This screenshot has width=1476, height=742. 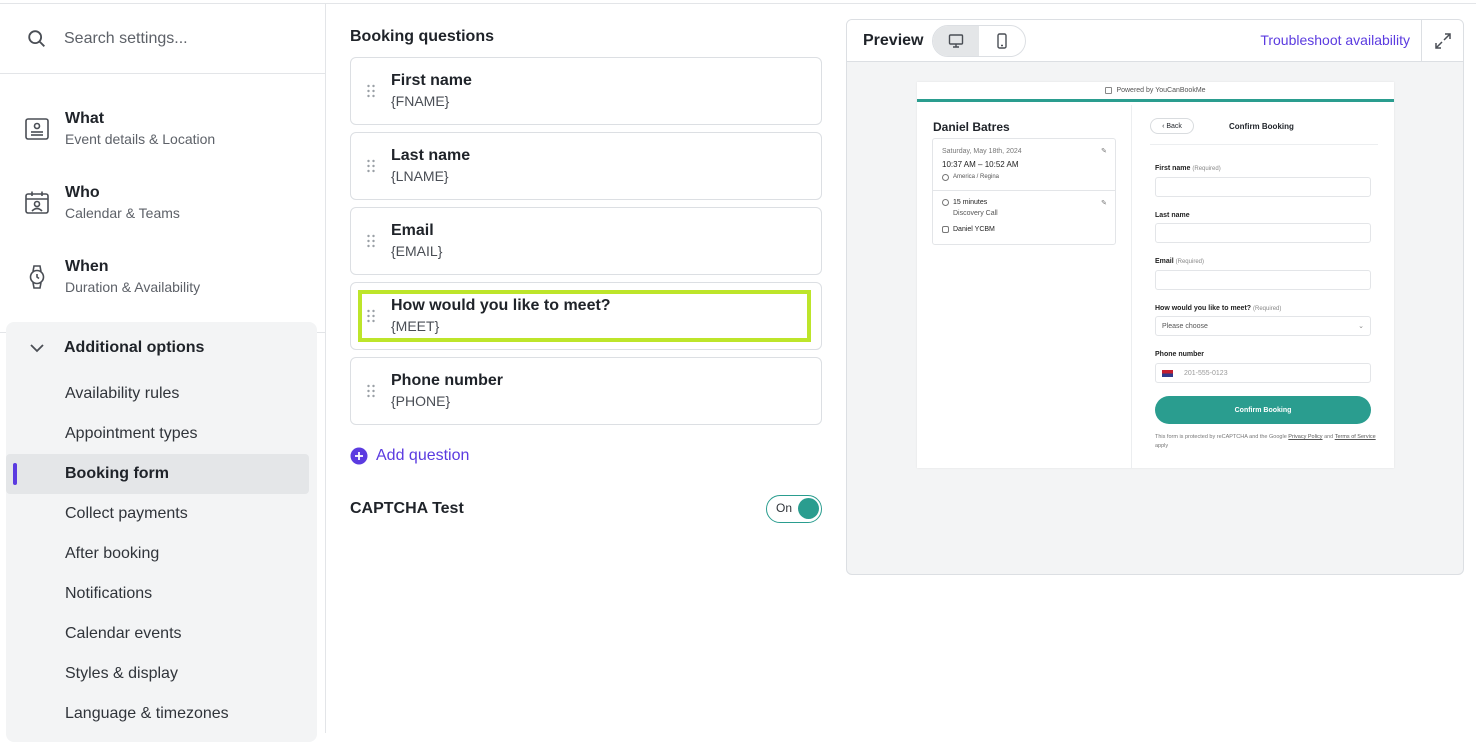 I want to click on device-toggle, so click(x=979, y=40).